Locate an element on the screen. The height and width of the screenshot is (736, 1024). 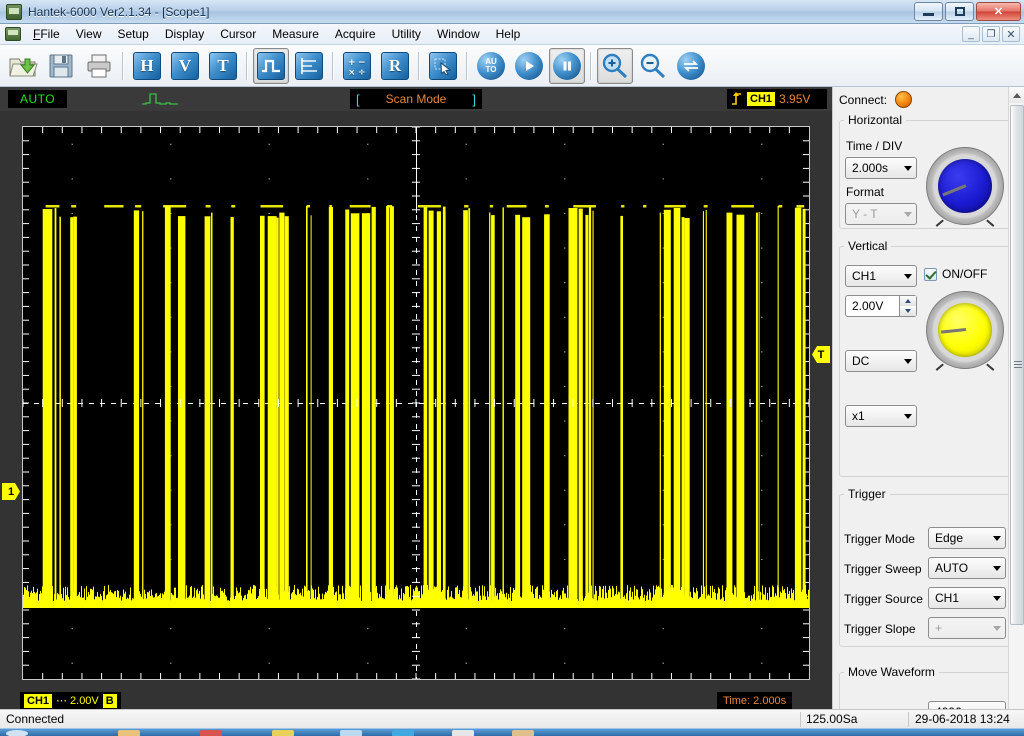
zoom-in-icon is located at coordinates (615, 65).